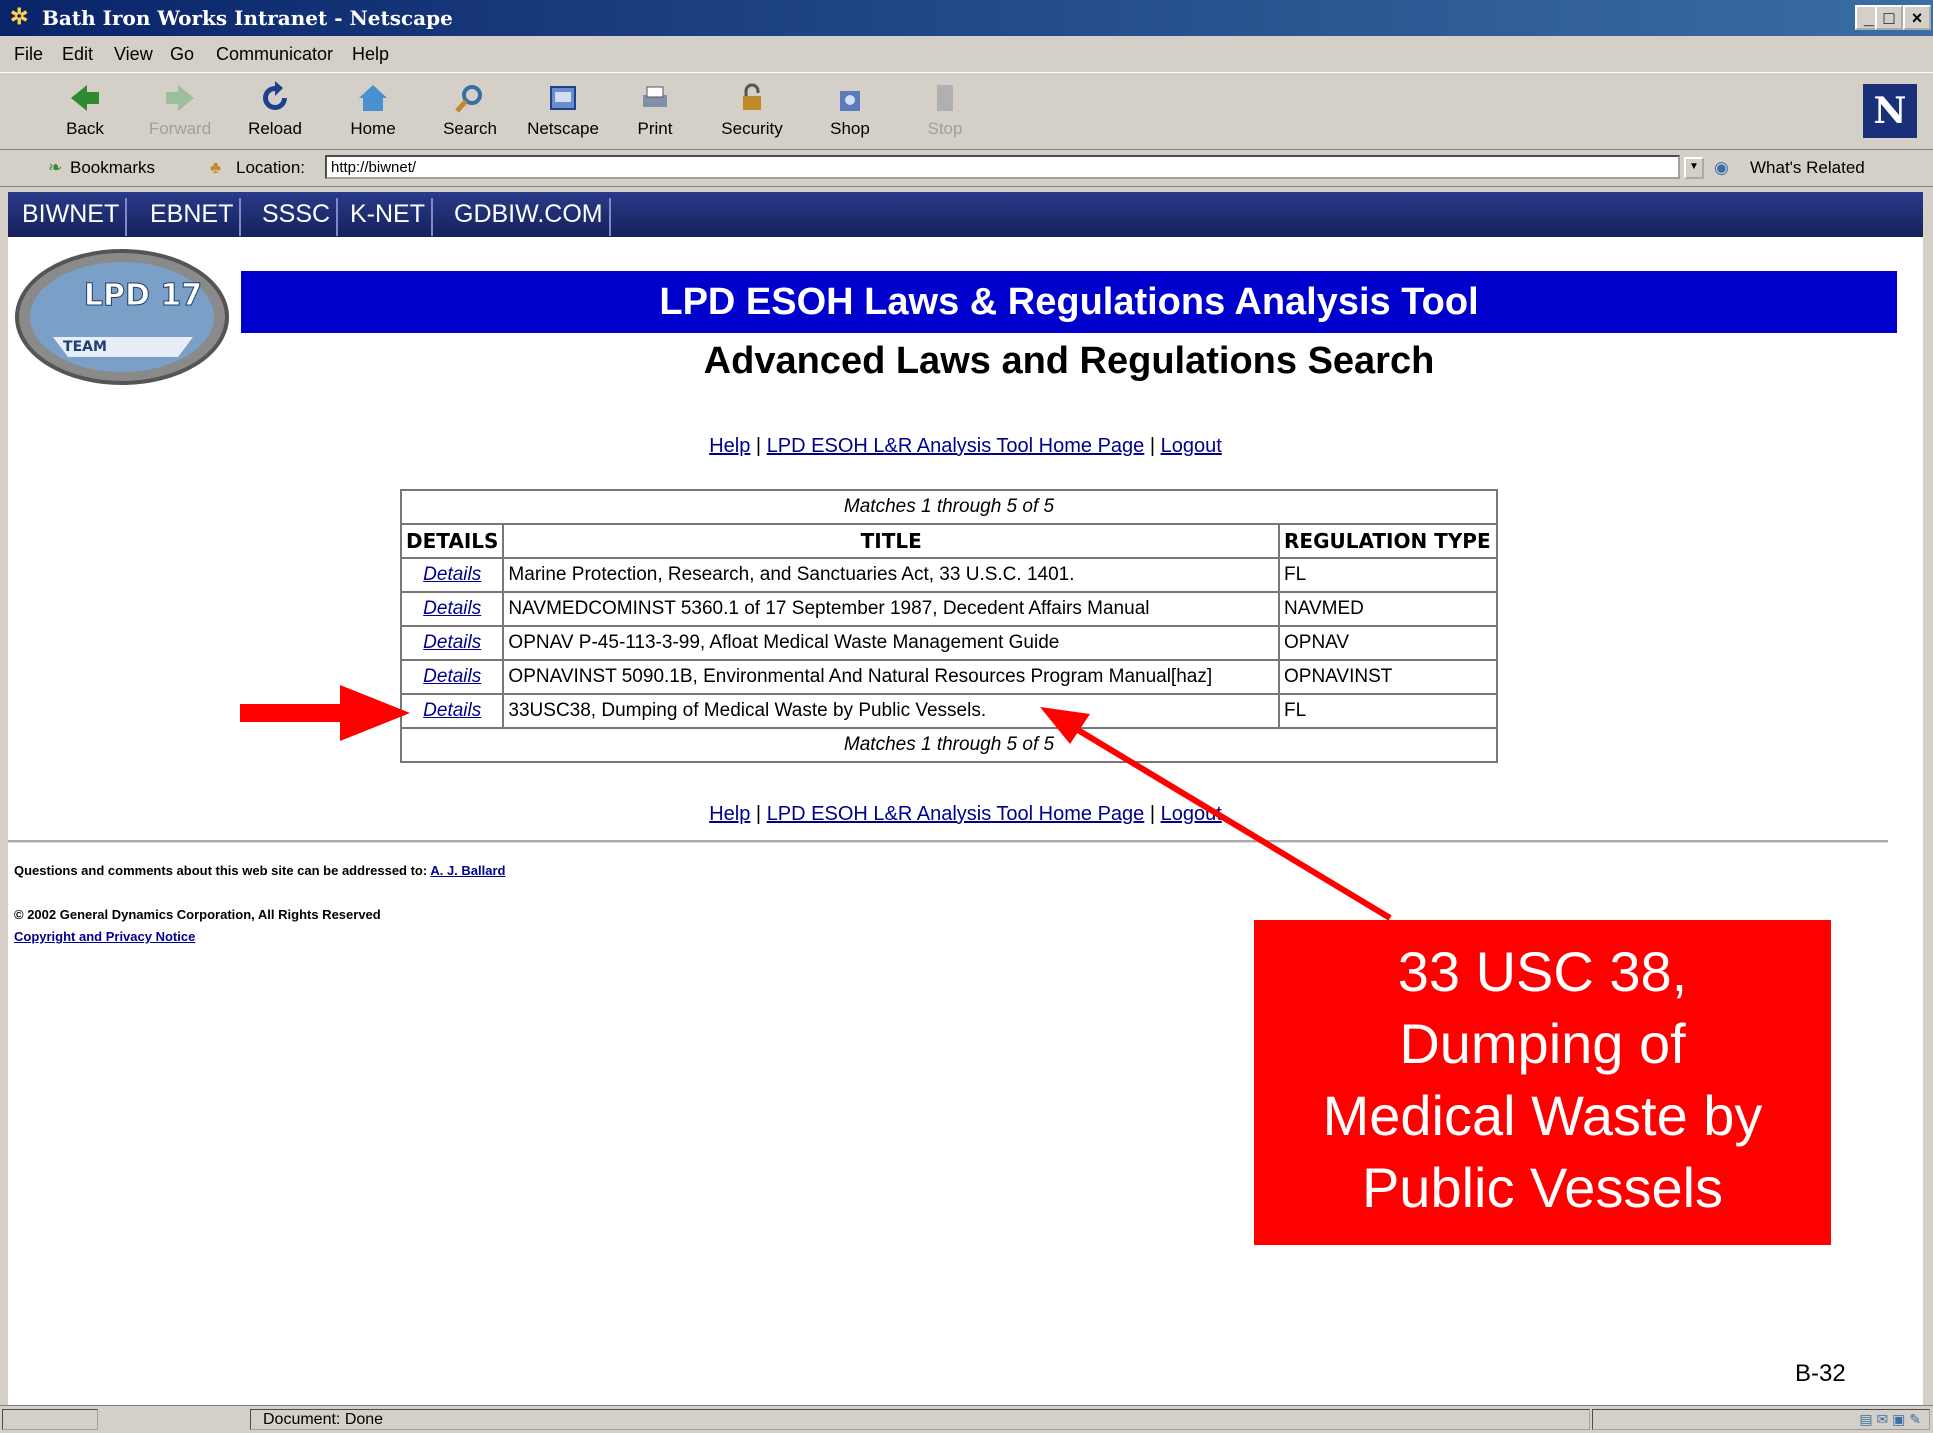 Image resolution: width=1933 pixels, height=1433 pixels. I want to click on print-label: Print, so click(655, 128).